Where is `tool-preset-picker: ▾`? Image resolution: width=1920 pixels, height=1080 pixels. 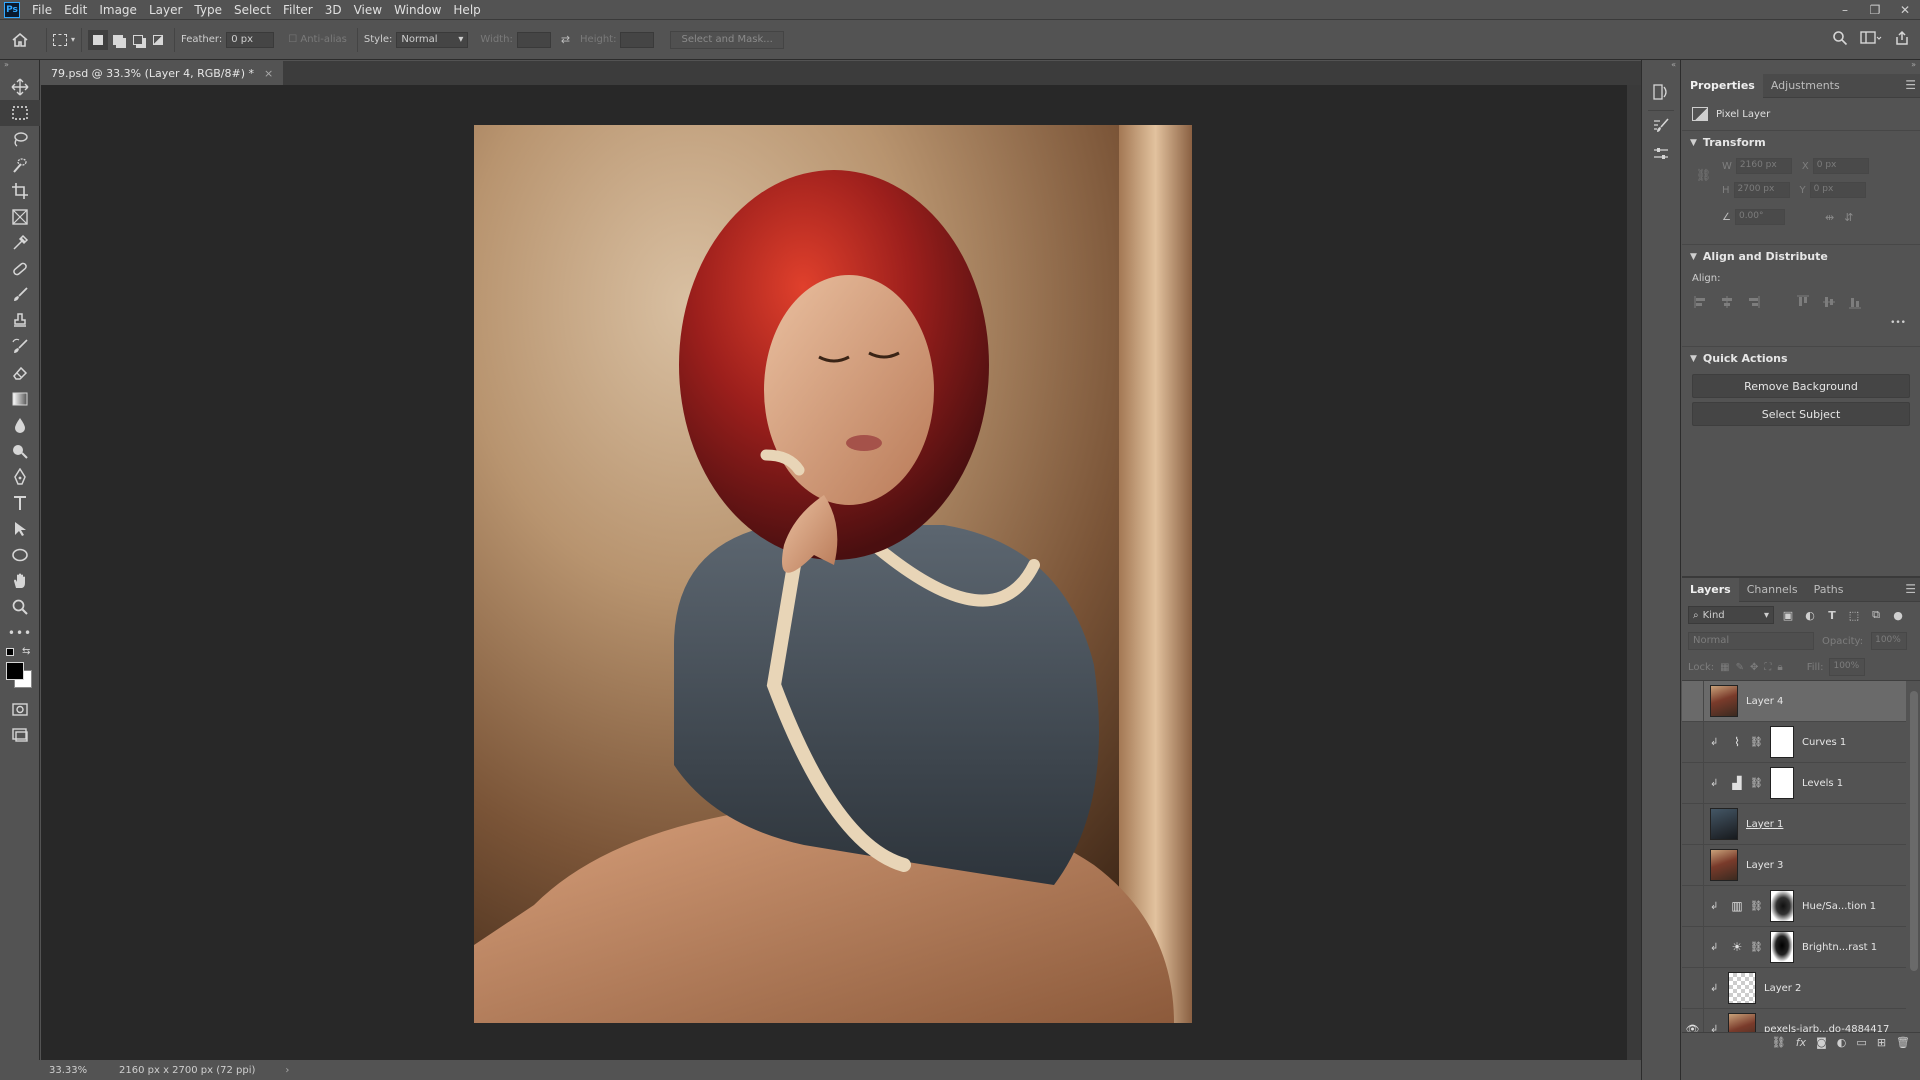
tool-preset-picker: ▾ is located at coordinates (64, 39).